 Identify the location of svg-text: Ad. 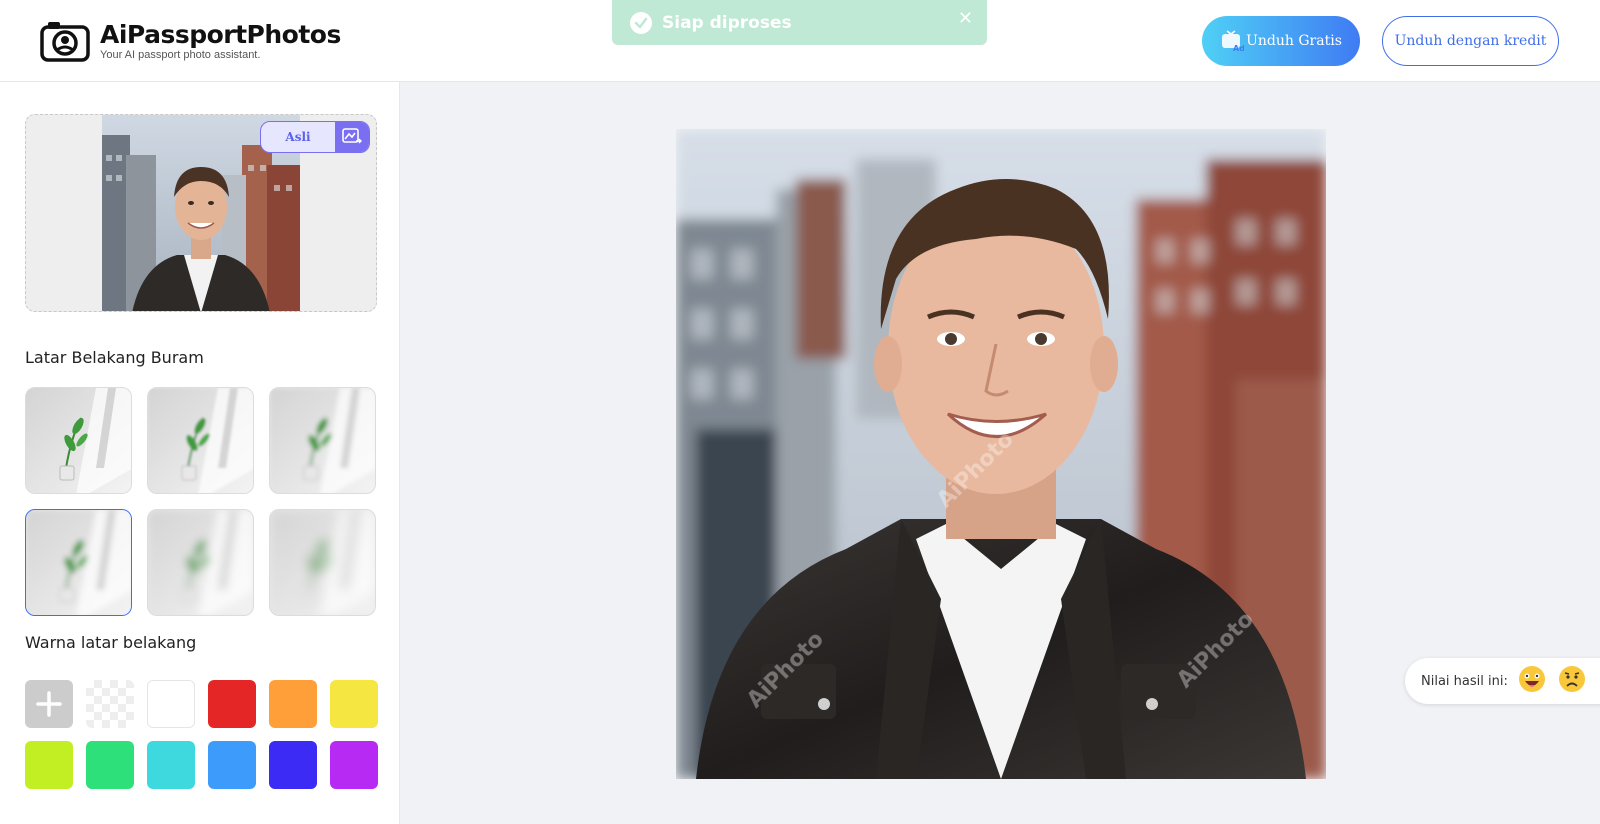
(1238, 48).